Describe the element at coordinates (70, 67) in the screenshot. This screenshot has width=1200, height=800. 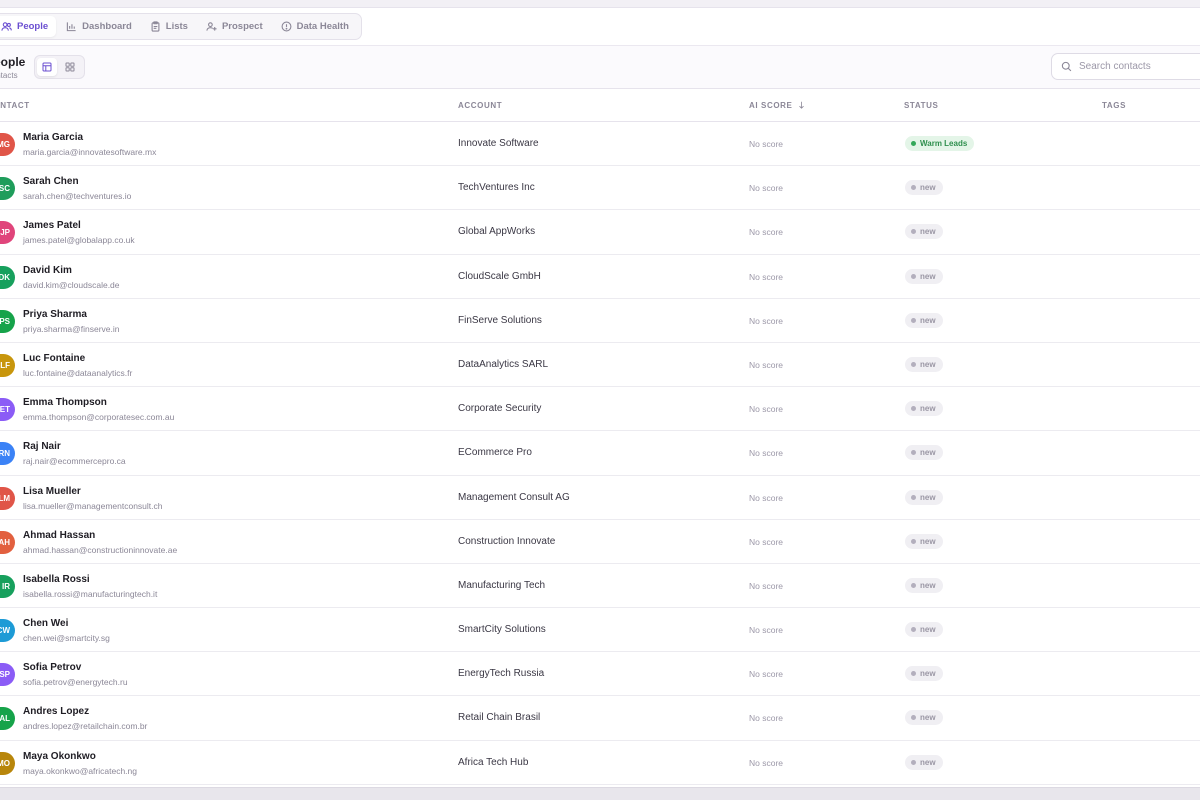
I see `grid-view-button` at that location.